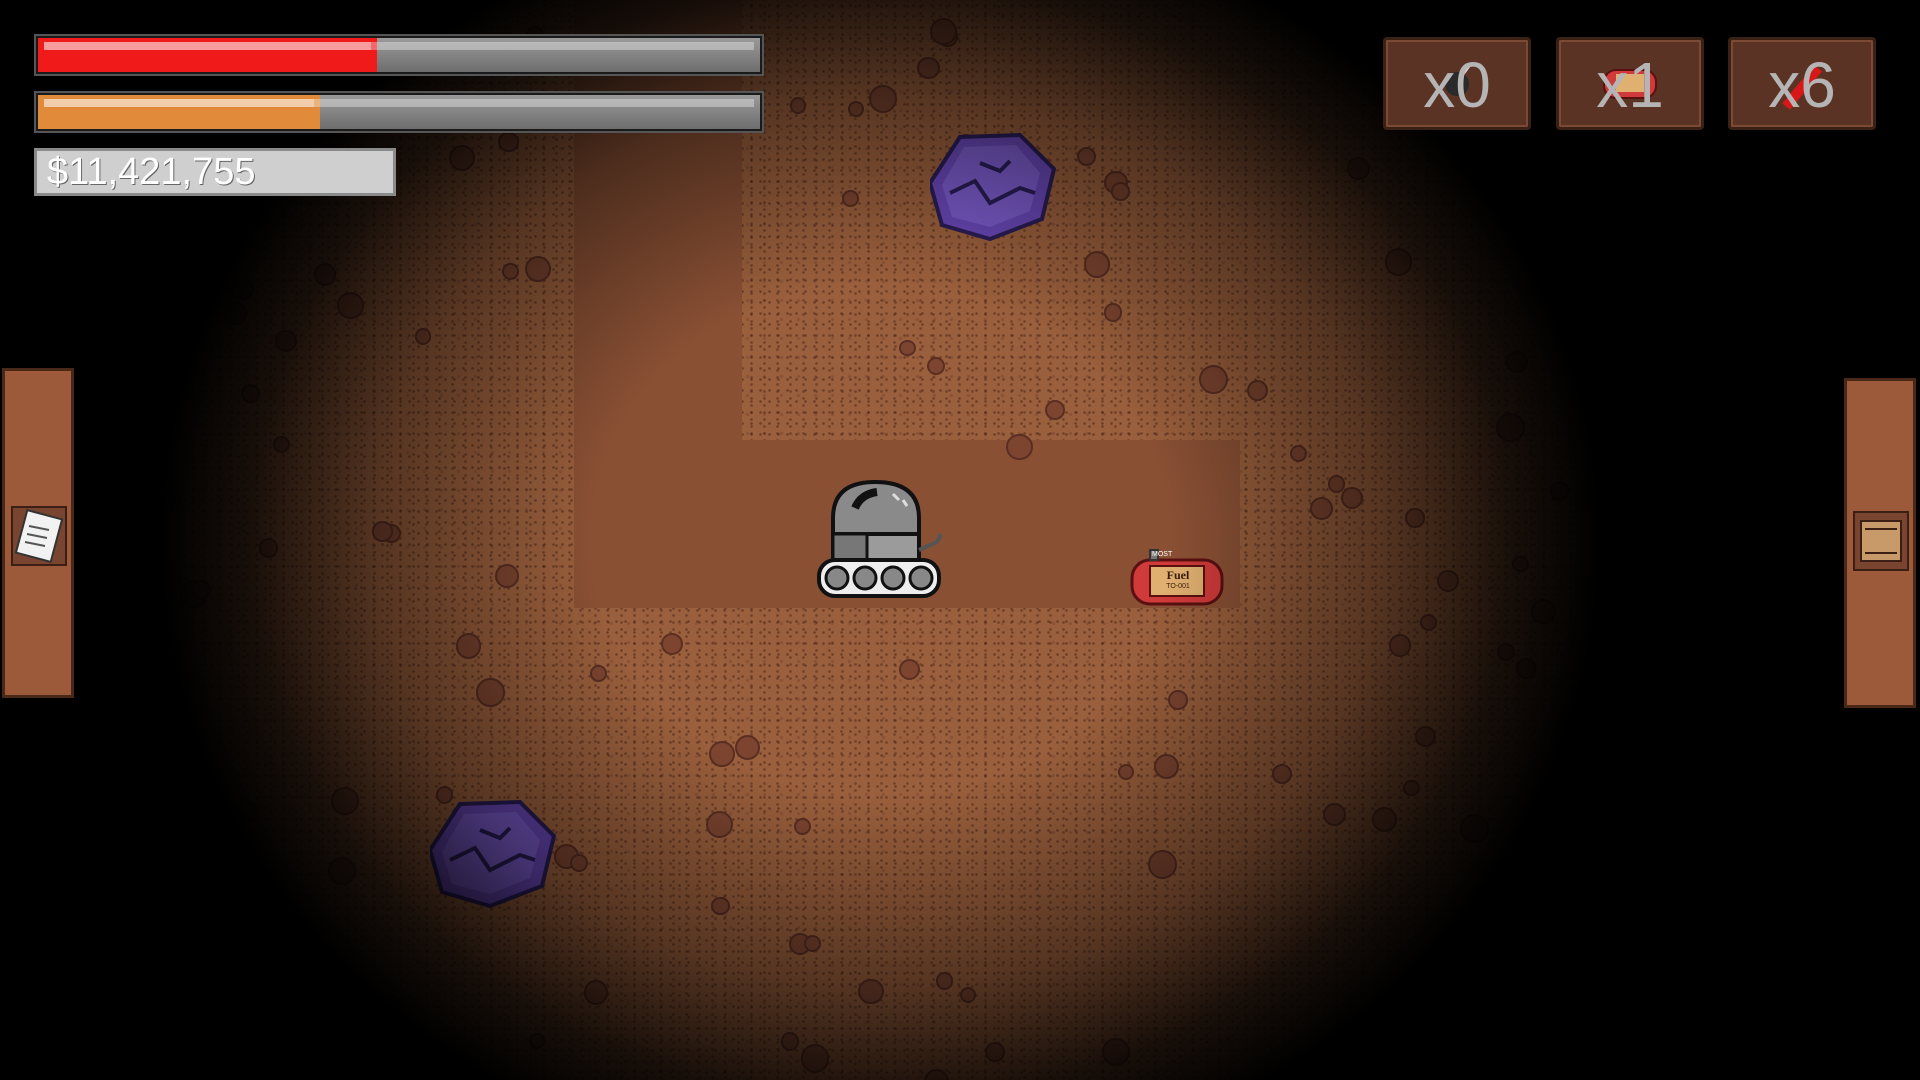 The width and height of the screenshot is (1920, 1080). I want to click on inventory-count-dynamite: x6, so click(1802, 85).